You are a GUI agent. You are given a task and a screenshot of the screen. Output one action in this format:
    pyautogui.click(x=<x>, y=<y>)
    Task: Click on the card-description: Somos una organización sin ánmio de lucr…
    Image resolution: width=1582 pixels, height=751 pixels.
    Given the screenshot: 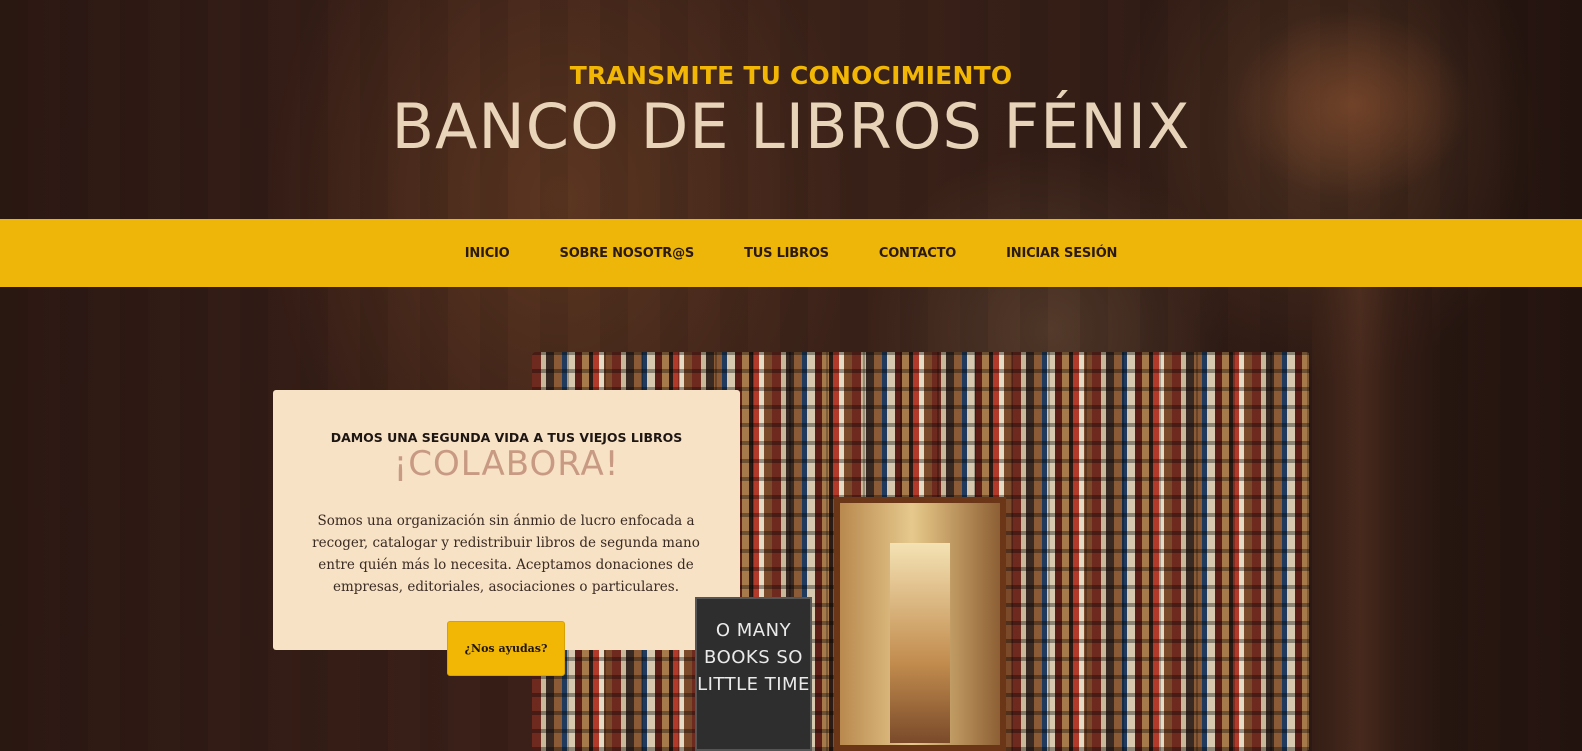 What is the action you would take?
    pyautogui.click(x=506, y=554)
    